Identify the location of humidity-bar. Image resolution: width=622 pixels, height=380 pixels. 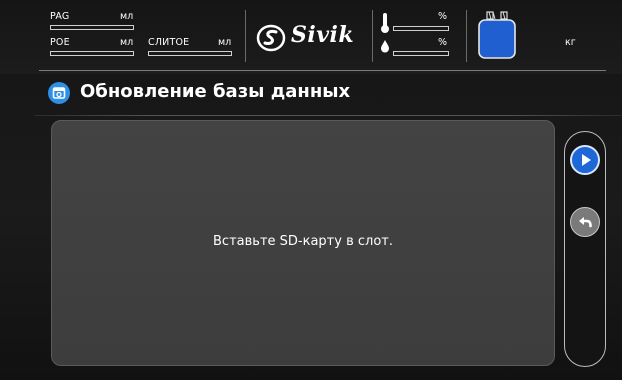
(421, 53).